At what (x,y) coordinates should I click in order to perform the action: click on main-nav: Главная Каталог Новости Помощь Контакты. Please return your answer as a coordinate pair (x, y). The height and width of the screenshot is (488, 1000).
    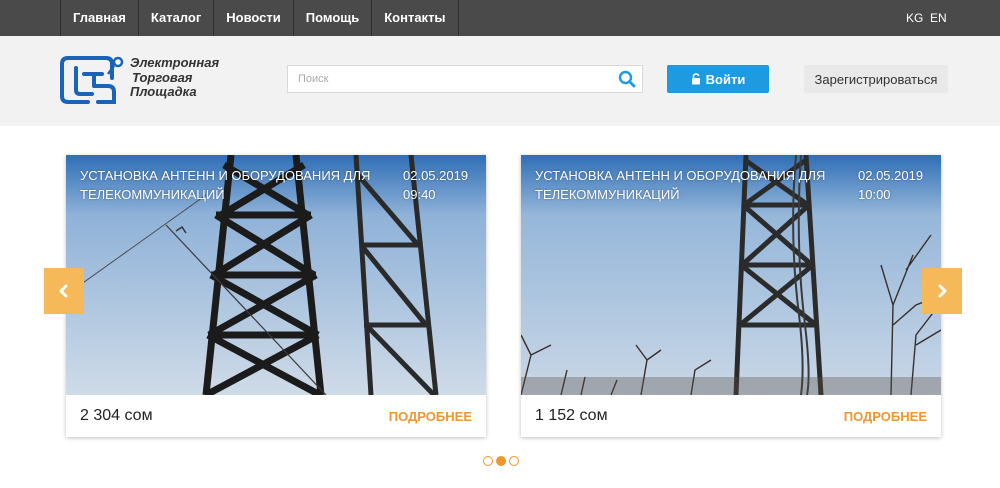
    Looking at the image, I should click on (259, 18).